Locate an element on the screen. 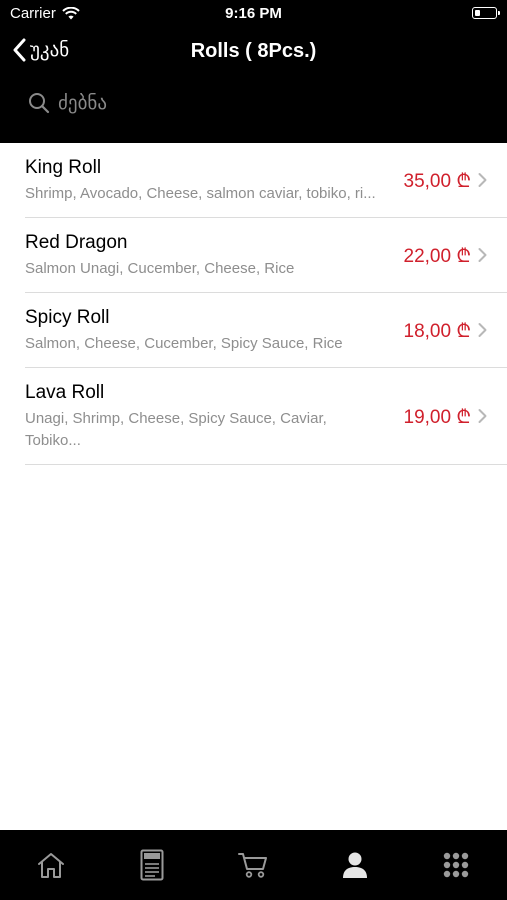 The width and height of the screenshot is (507, 900). nav-bar: უკან Rolls ( 8Pcs.) is located at coordinates (253, 53).